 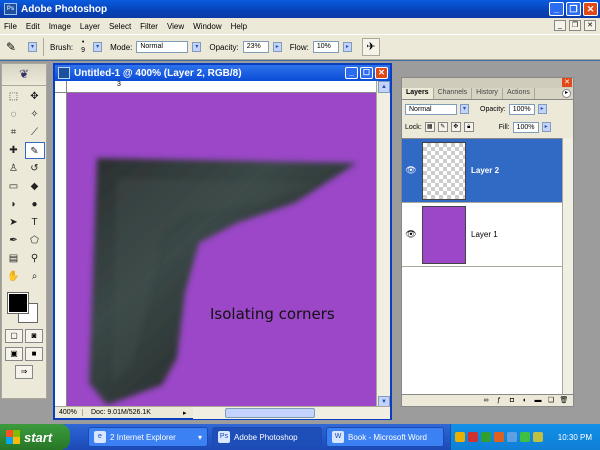 What do you see at coordinates (24, 372) in the screenshot?
I see `imageready-jump-icon: ⇒` at bounding box center [24, 372].